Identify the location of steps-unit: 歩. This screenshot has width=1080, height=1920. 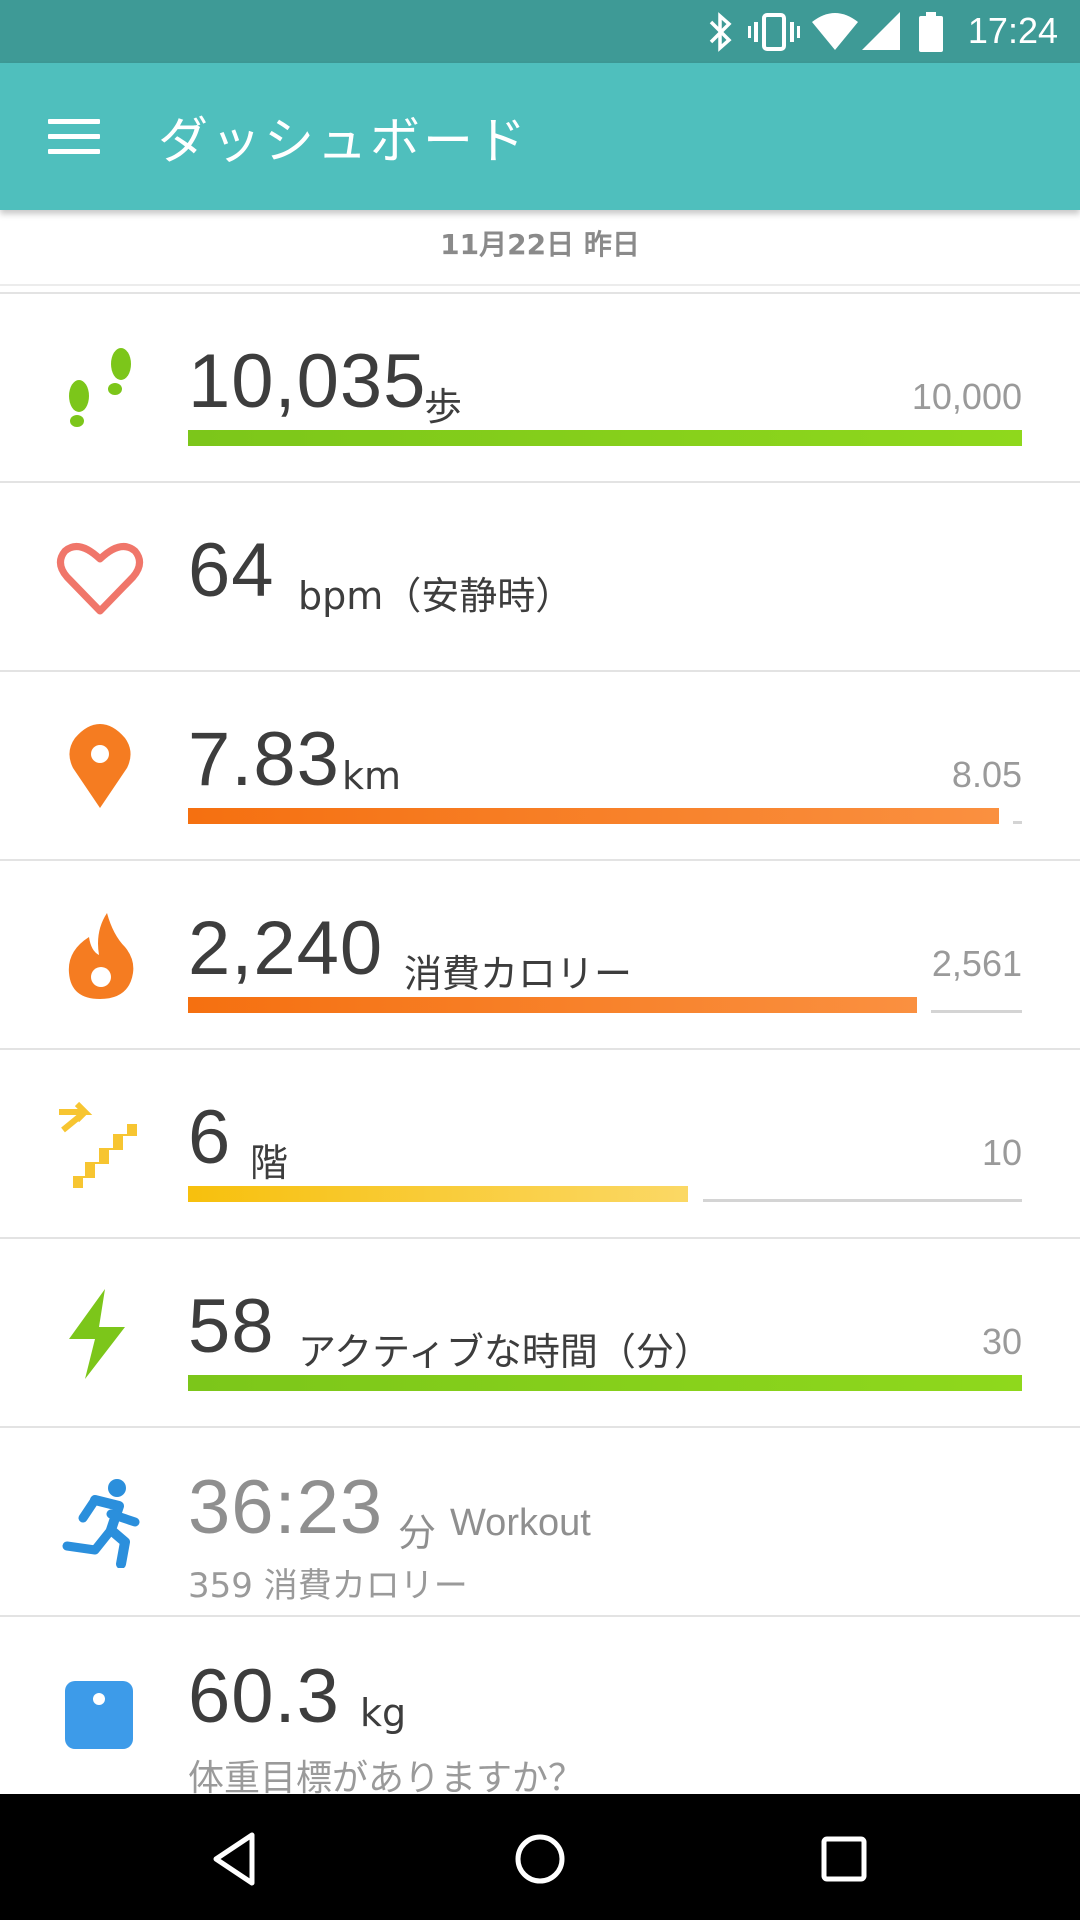
(443, 407).